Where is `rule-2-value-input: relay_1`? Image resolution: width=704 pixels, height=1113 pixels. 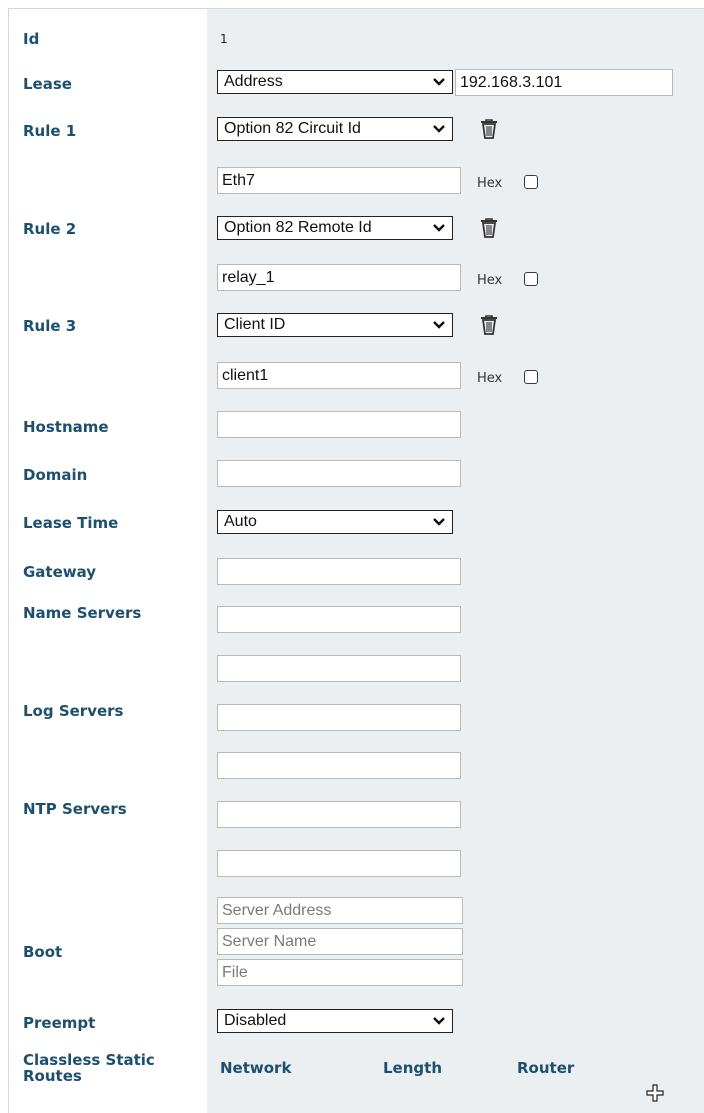
rule-2-value-input: relay_1 is located at coordinates (339, 277).